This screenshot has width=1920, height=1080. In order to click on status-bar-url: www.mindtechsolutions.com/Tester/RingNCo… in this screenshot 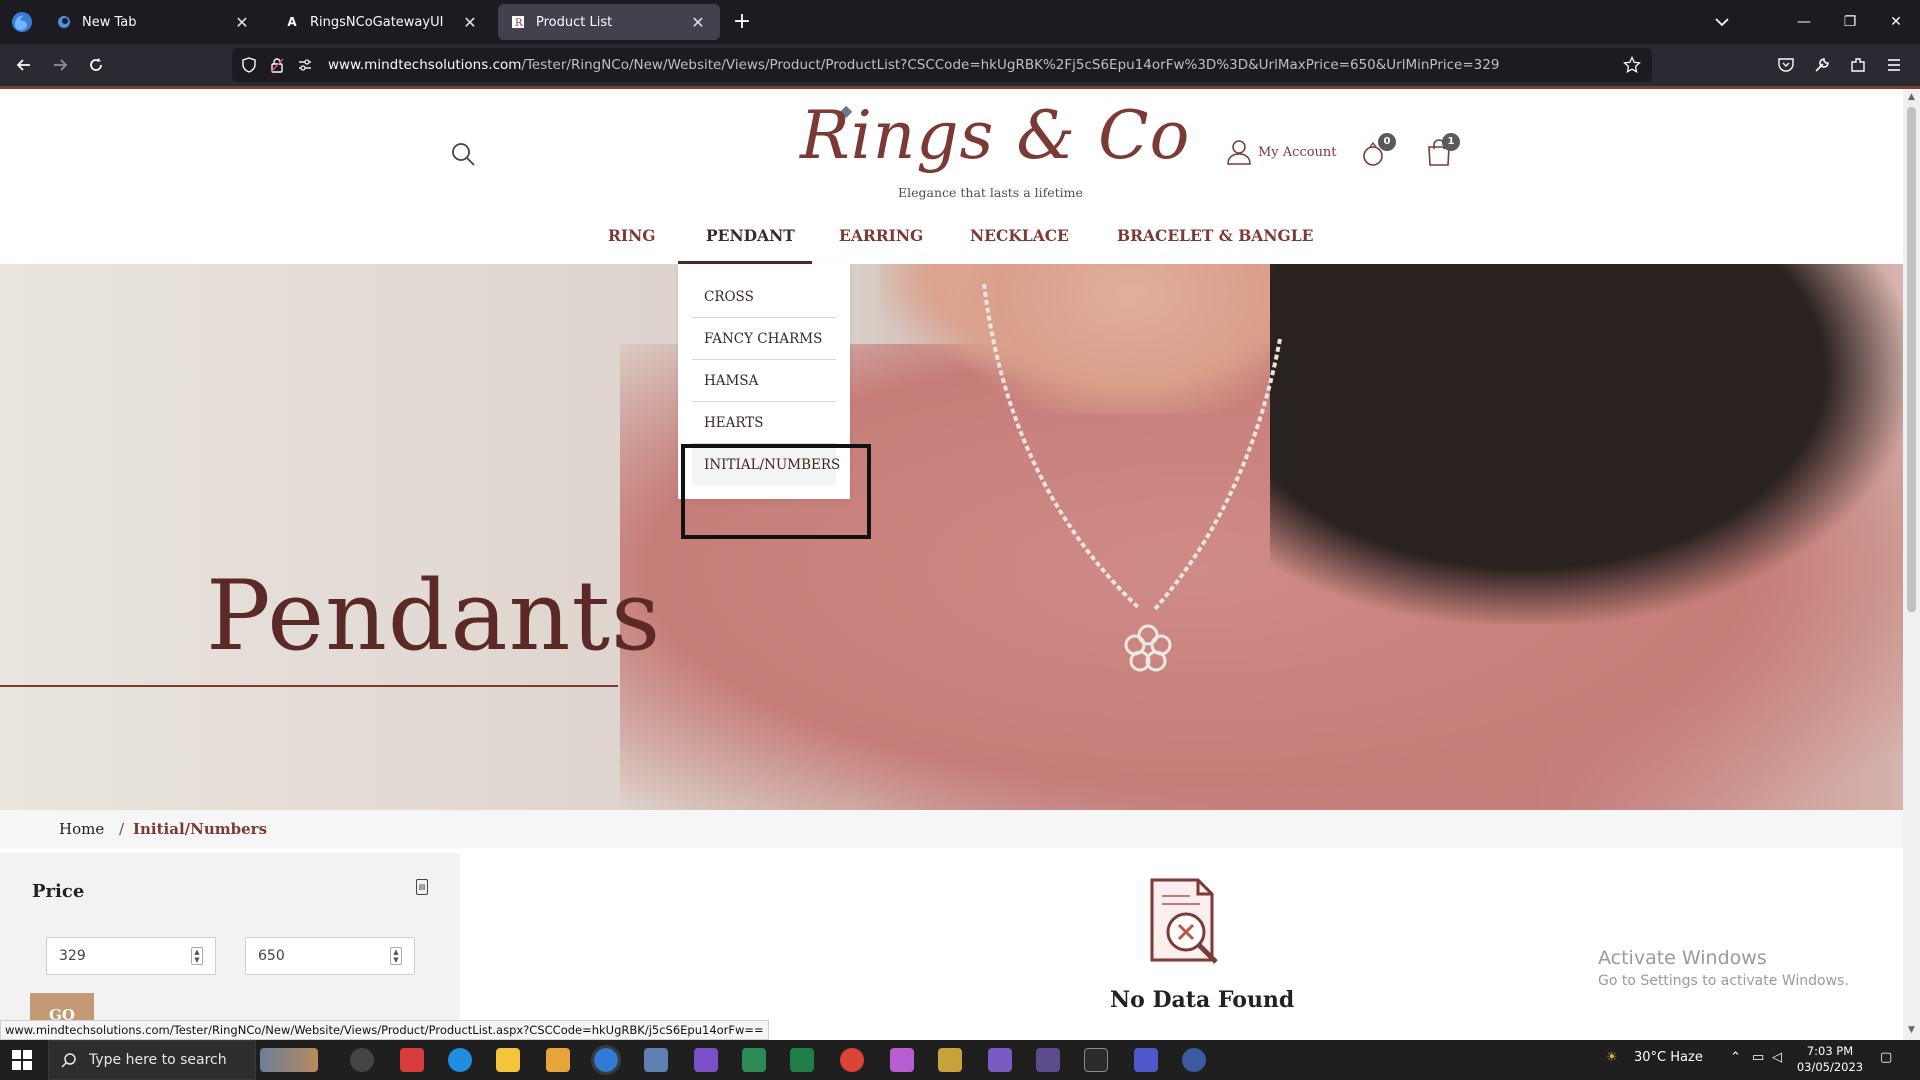, I will do `click(384, 1030)`.